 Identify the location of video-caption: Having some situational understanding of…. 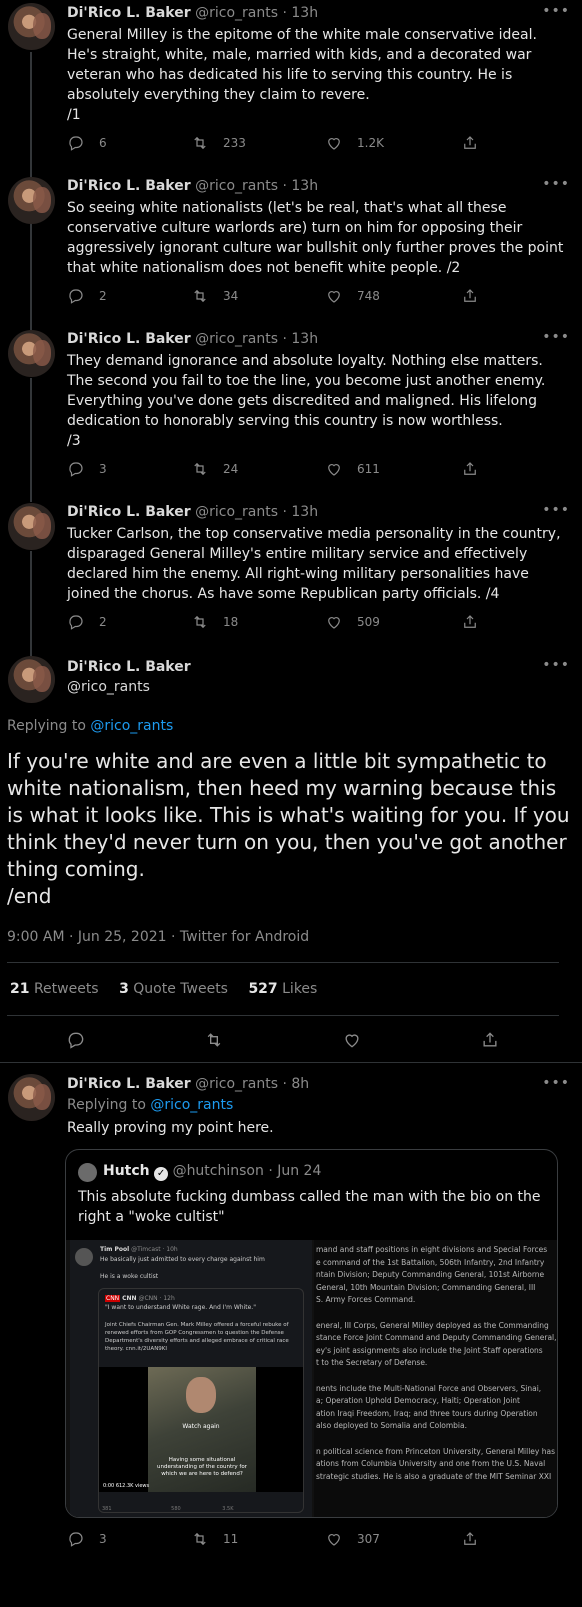
(202, 1467).